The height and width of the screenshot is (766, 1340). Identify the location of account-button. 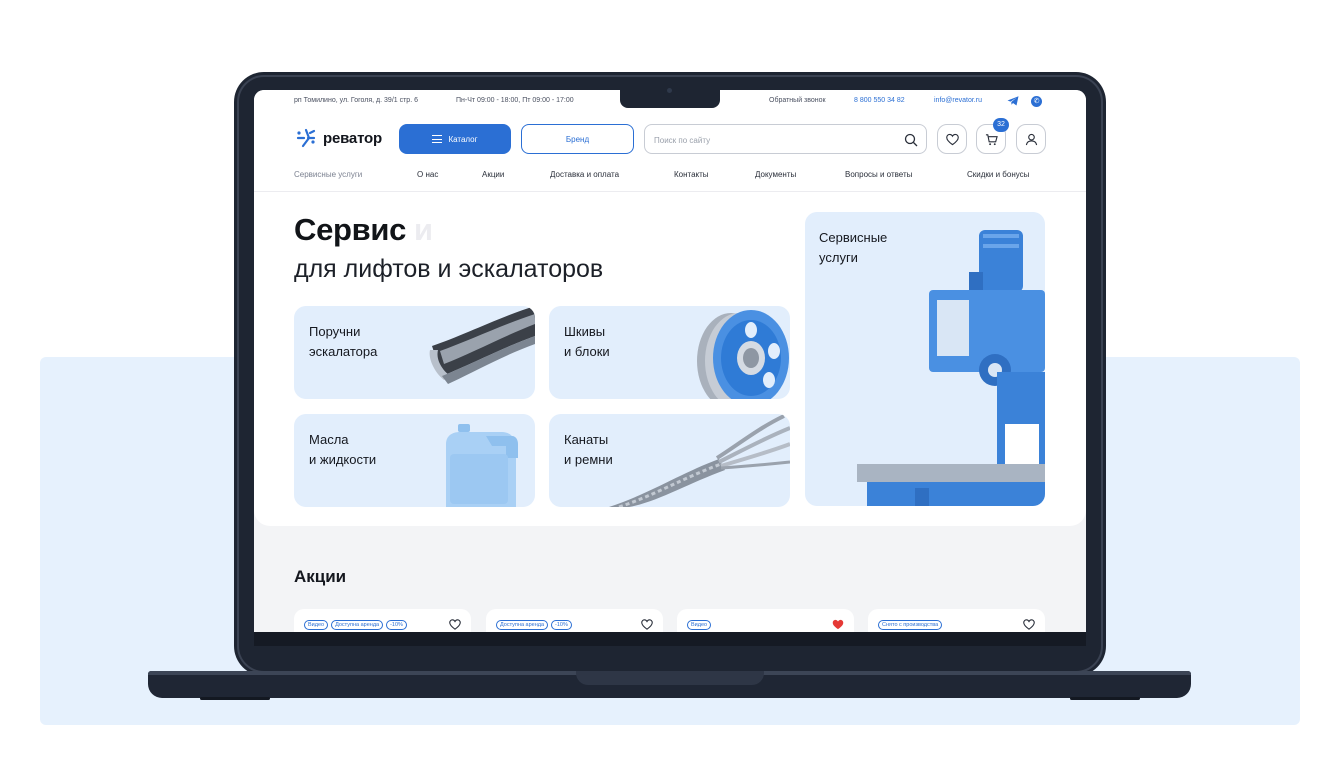
(1031, 139).